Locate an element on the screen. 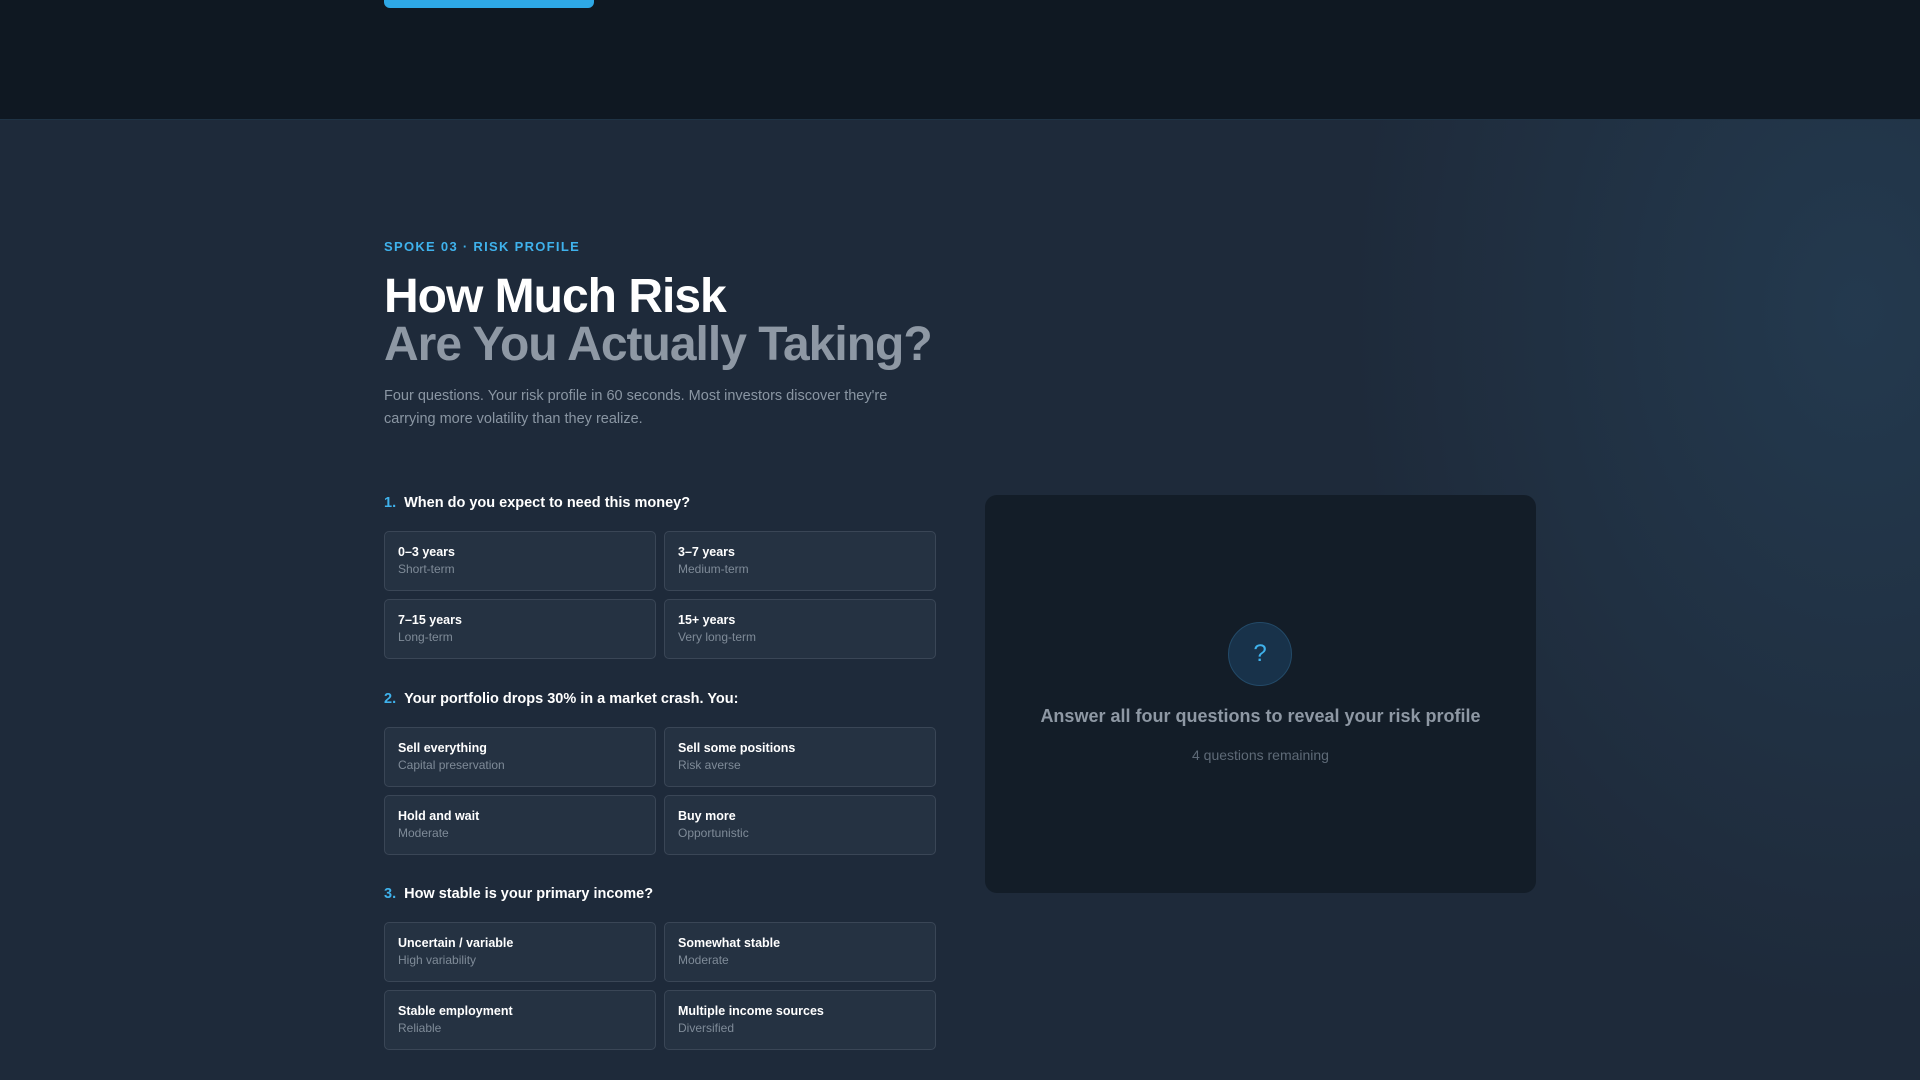 The height and width of the screenshot is (1080, 1920). option-label: 15+ years is located at coordinates (707, 620).